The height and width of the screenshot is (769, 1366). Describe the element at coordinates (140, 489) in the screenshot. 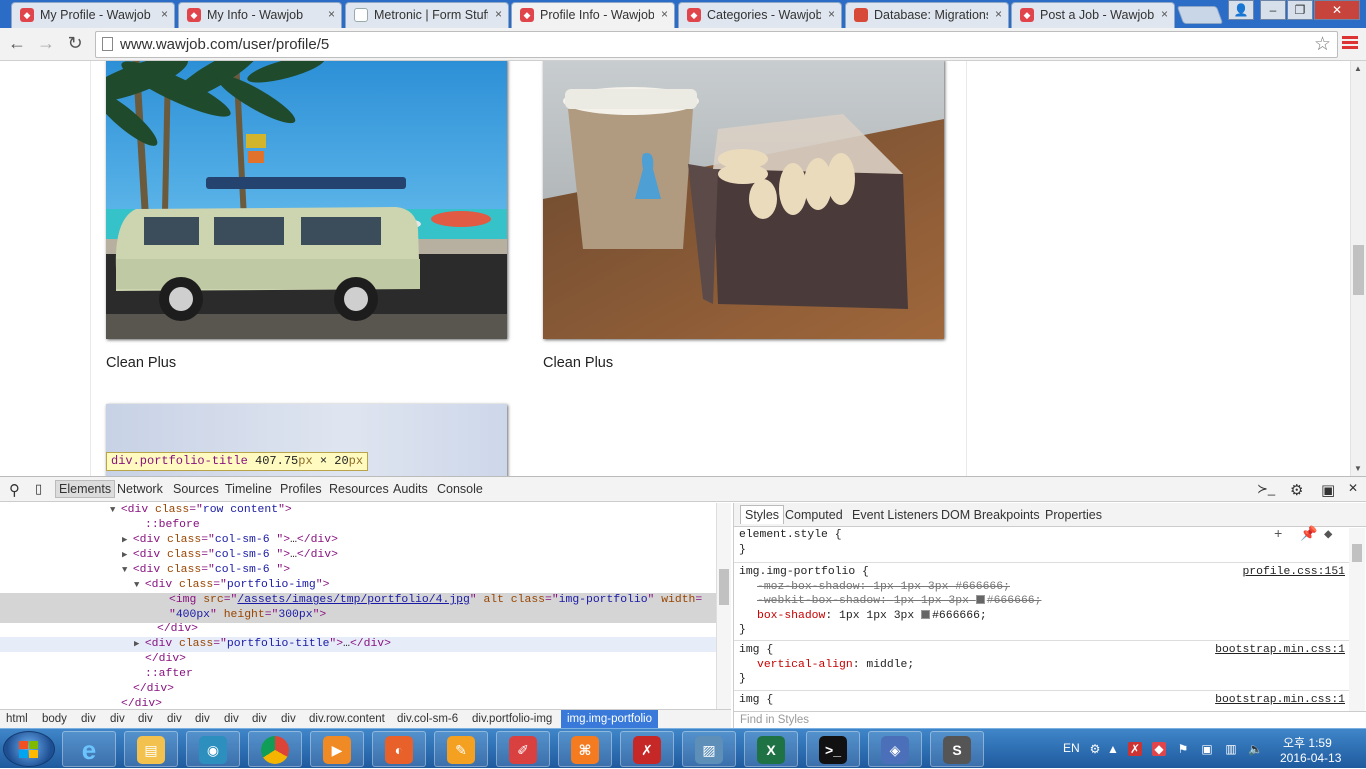

I see `devtools-tab-network: Network` at that location.